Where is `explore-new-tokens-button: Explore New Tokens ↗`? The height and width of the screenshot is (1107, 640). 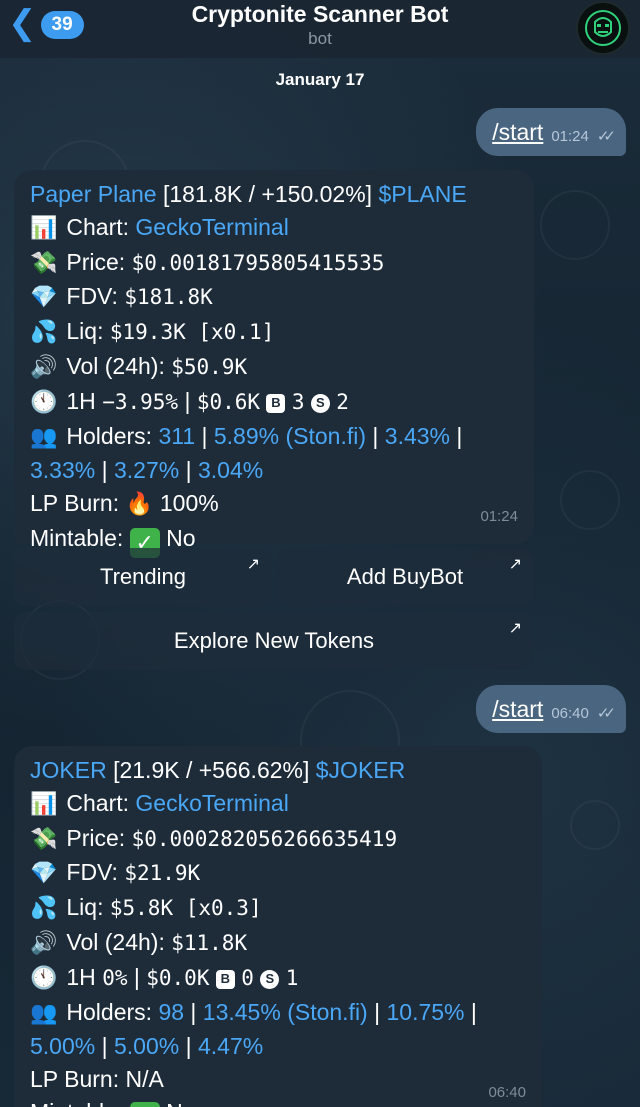 explore-new-tokens-button: Explore New Tokens ↗ is located at coordinates (274, 641).